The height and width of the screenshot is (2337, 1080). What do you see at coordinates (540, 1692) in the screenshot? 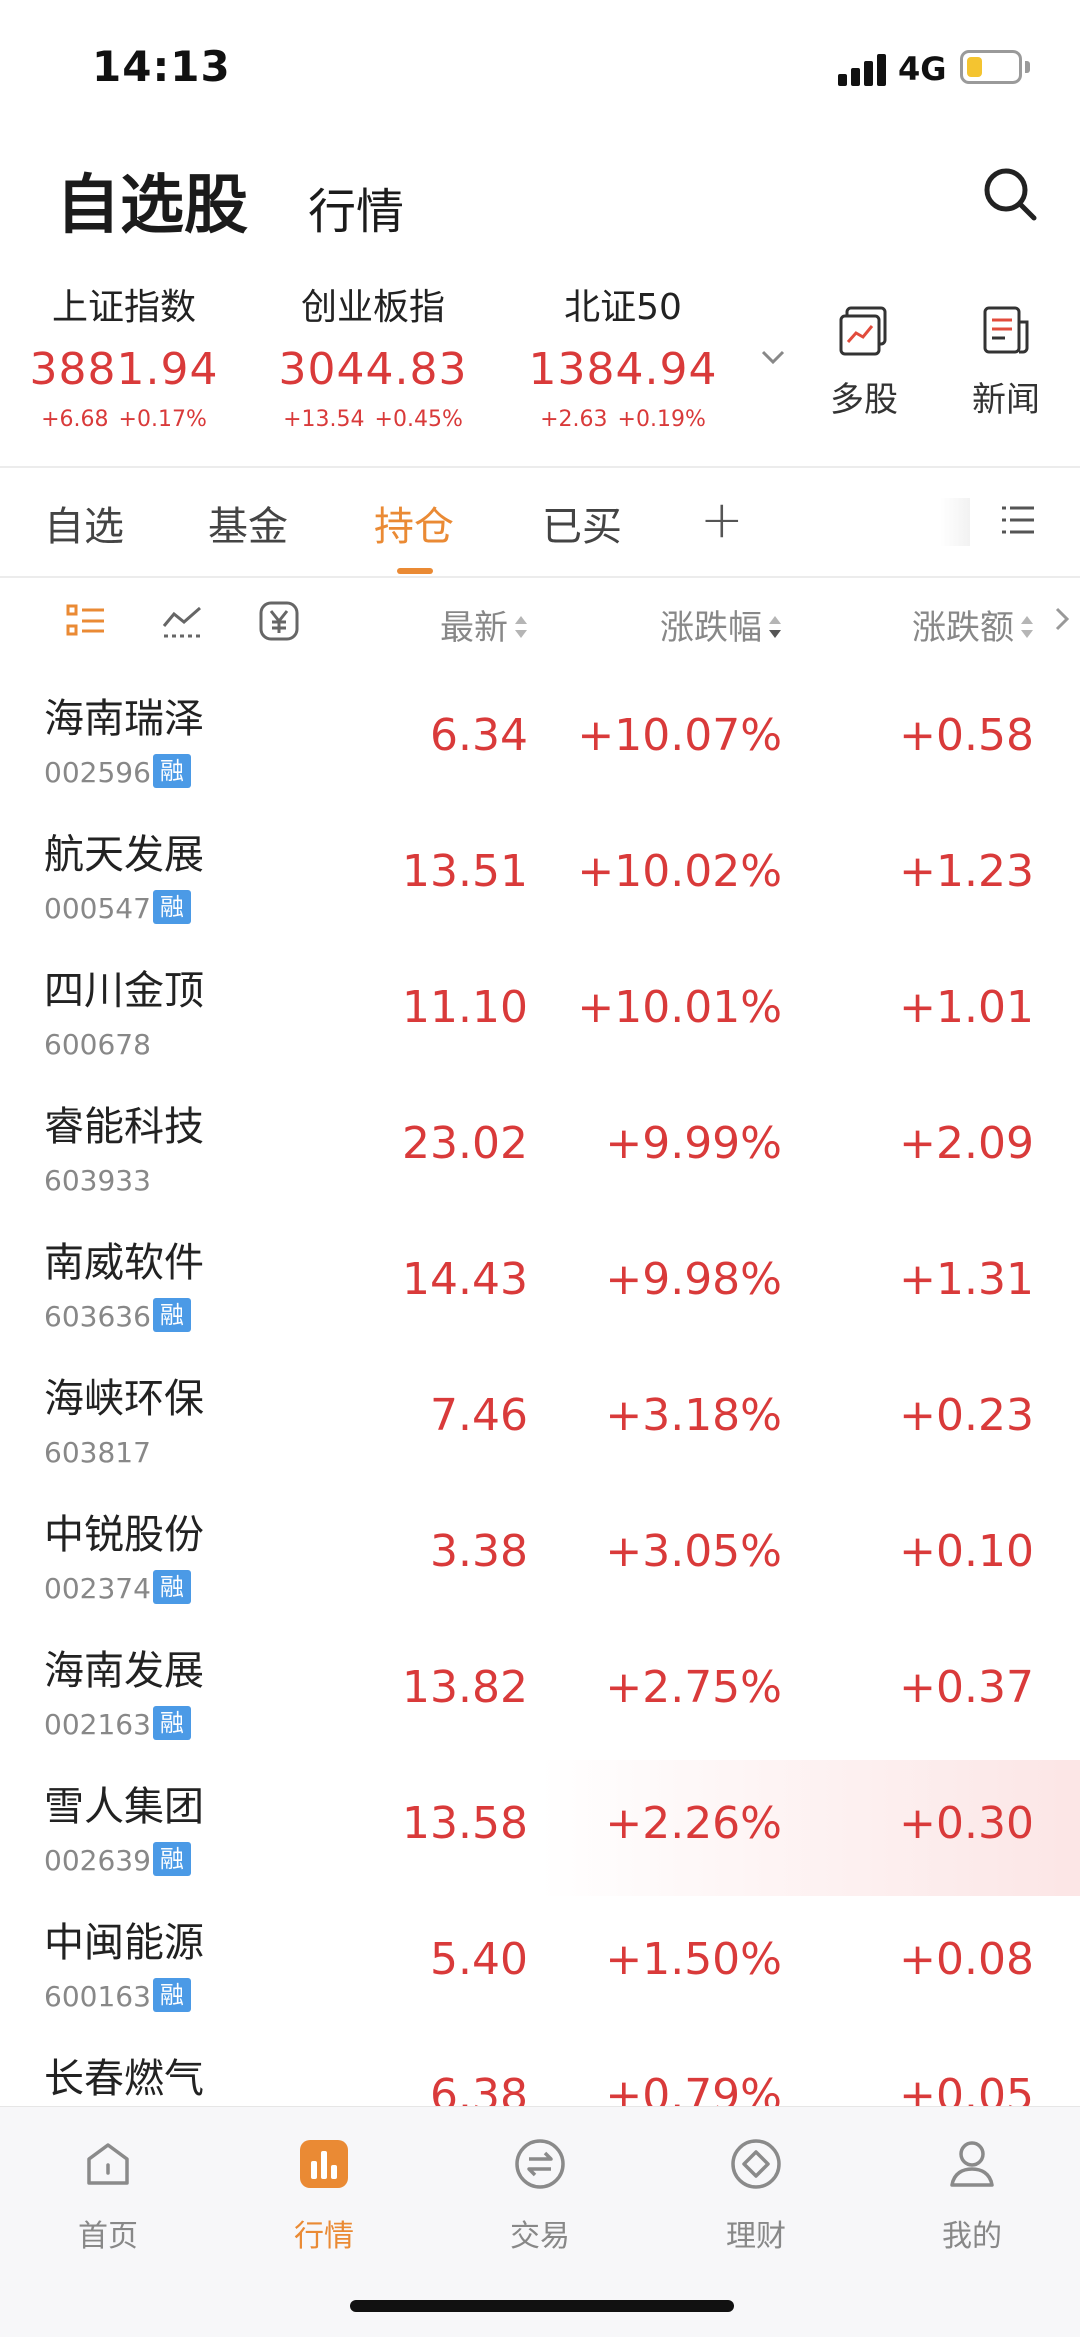
I see `stock-row: 海南发展 002163 融 13.82 +2.75% +0.37` at bounding box center [540, 1692].